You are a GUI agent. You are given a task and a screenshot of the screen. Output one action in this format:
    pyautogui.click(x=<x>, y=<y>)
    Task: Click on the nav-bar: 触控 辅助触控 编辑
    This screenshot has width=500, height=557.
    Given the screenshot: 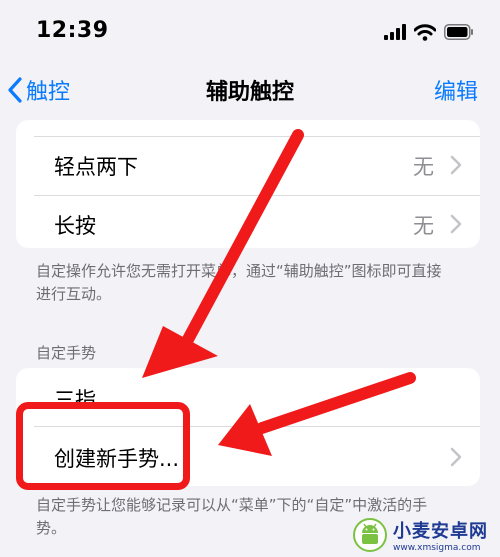 What is the action you would take?
    pyautogui.click(x=250, y=89)
    